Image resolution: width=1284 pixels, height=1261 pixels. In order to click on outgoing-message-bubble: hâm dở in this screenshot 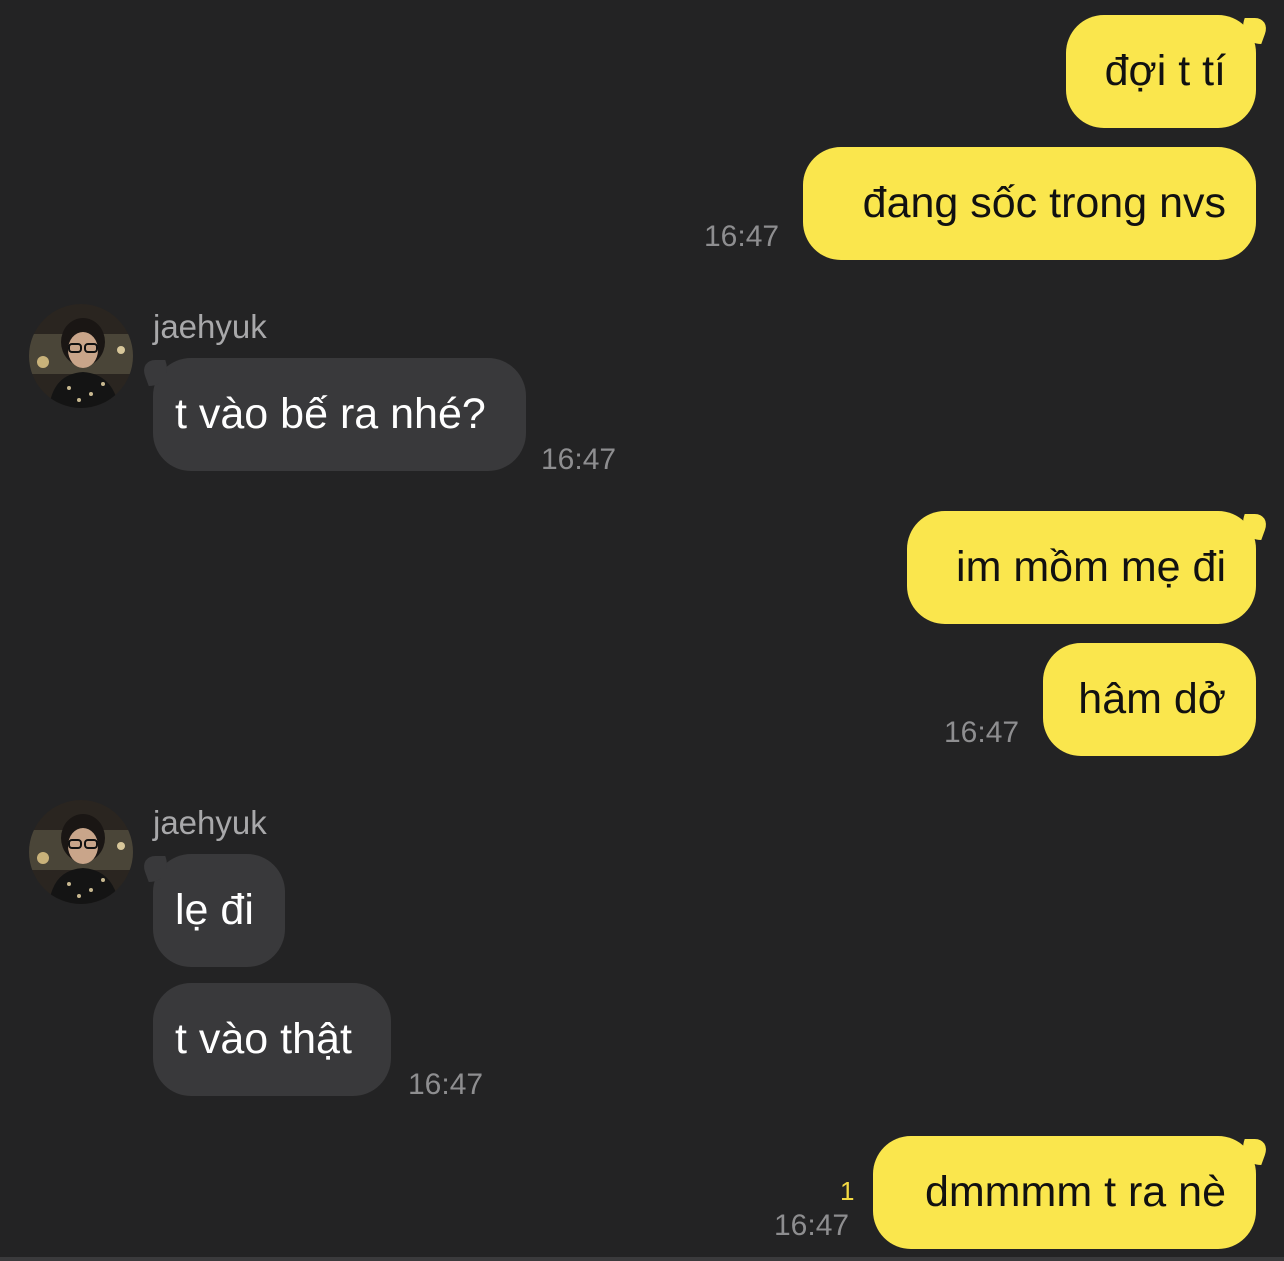, I will do `click(1149, 699)`.